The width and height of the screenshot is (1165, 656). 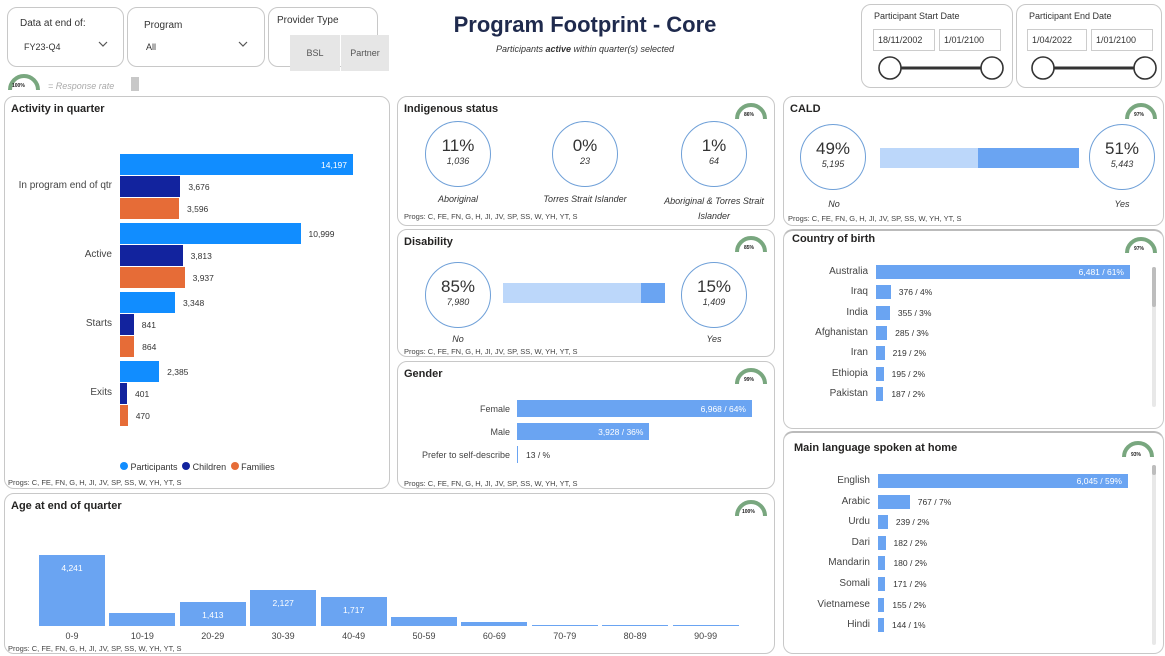 What do you see at coordinates (751, 110) in the screenshot?
I see `indigenous-gauge: 86%` at bounding box center [751, 110].